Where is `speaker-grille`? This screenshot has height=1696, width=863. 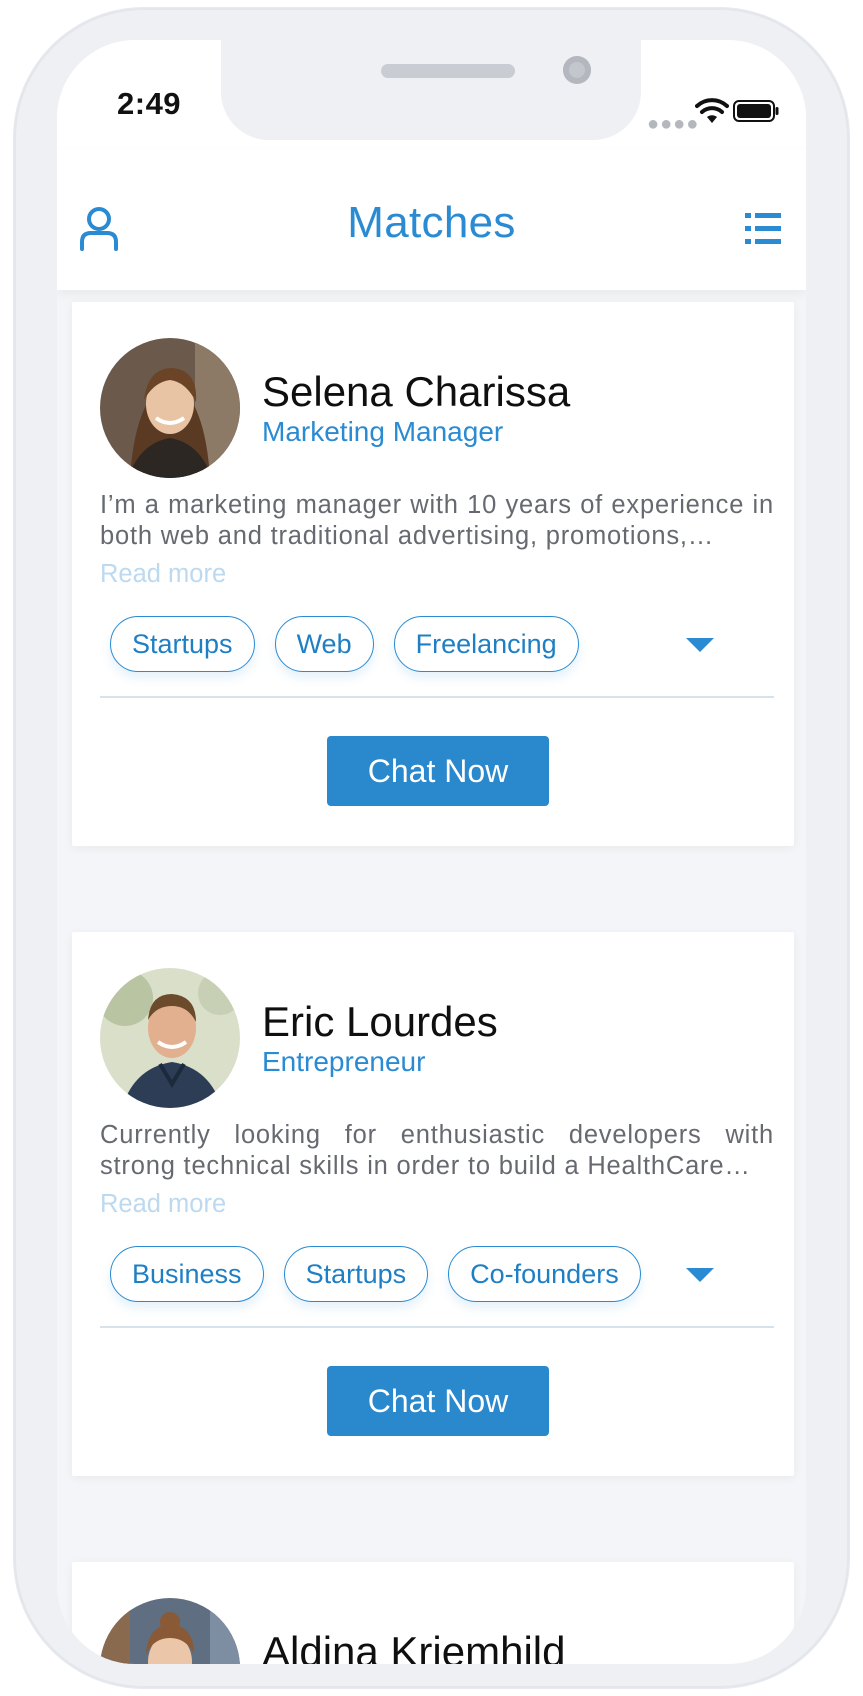
speaker-grille is located at coordinates (448, 71).